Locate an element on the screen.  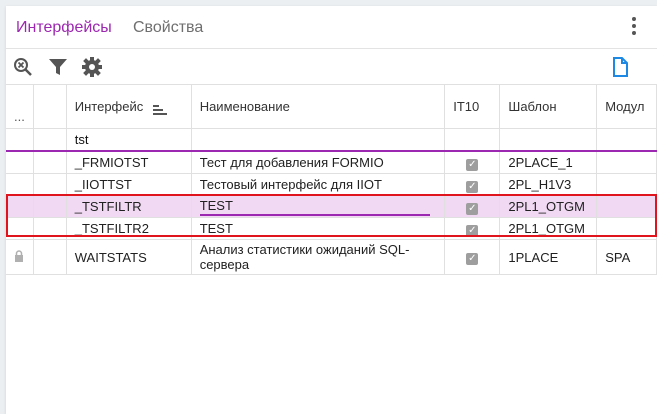
document-icon is located at coordinates (620, 67).